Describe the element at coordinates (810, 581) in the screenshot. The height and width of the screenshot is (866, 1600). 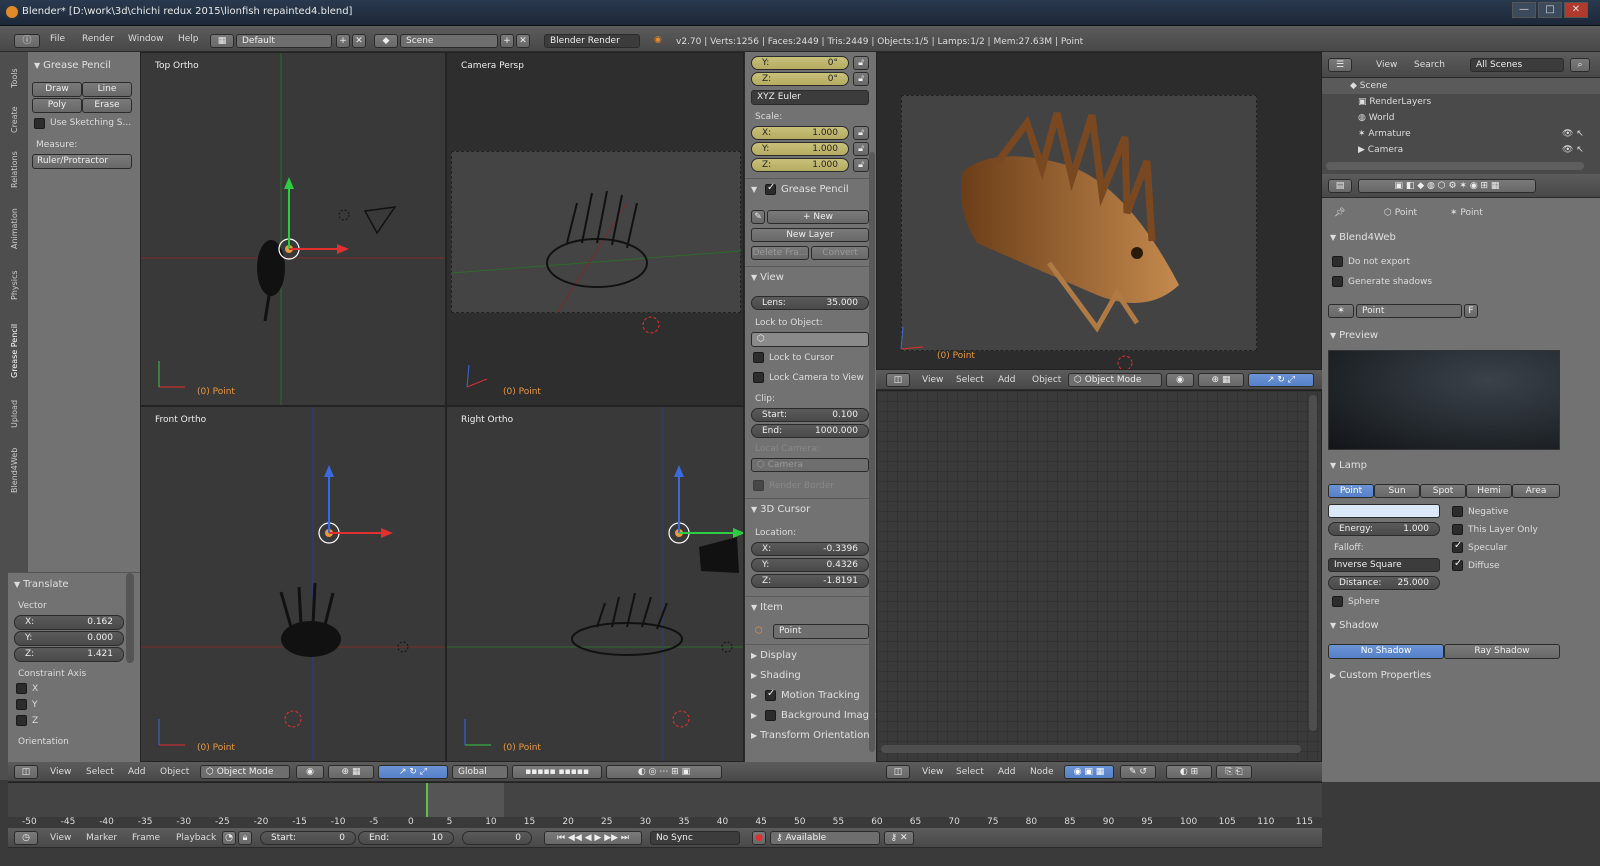
I see `cursor-z-field: Z: -1.8191` at that location.